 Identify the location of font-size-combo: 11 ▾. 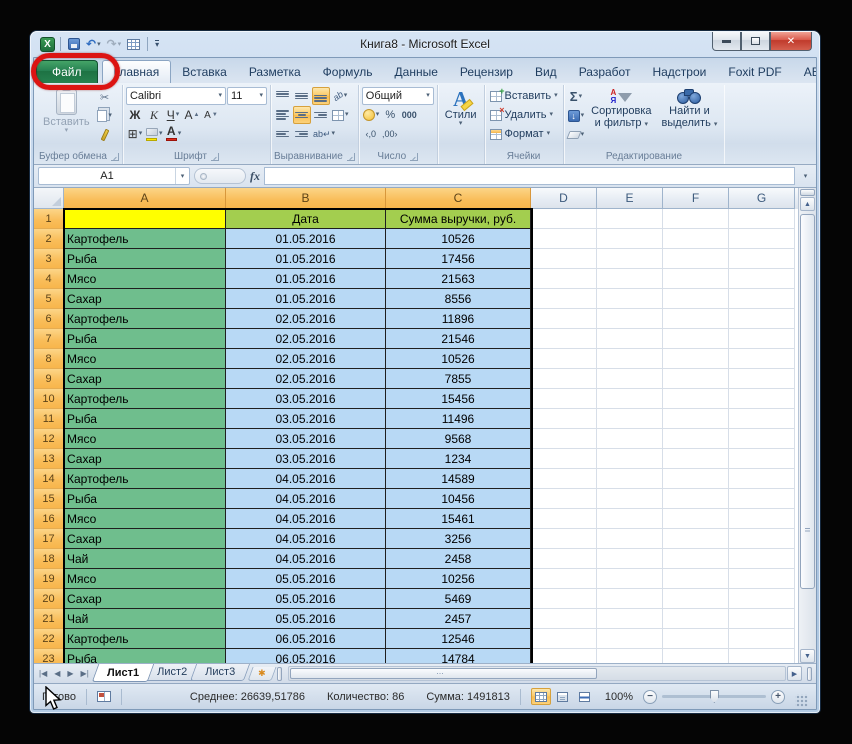
(246, 96).